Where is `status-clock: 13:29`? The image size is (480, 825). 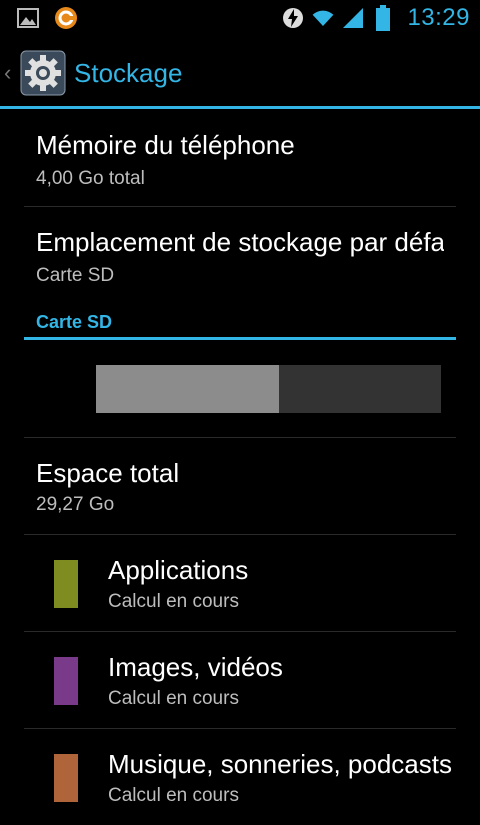
status-clock: 13:29 is located at coordinates (438, 17).